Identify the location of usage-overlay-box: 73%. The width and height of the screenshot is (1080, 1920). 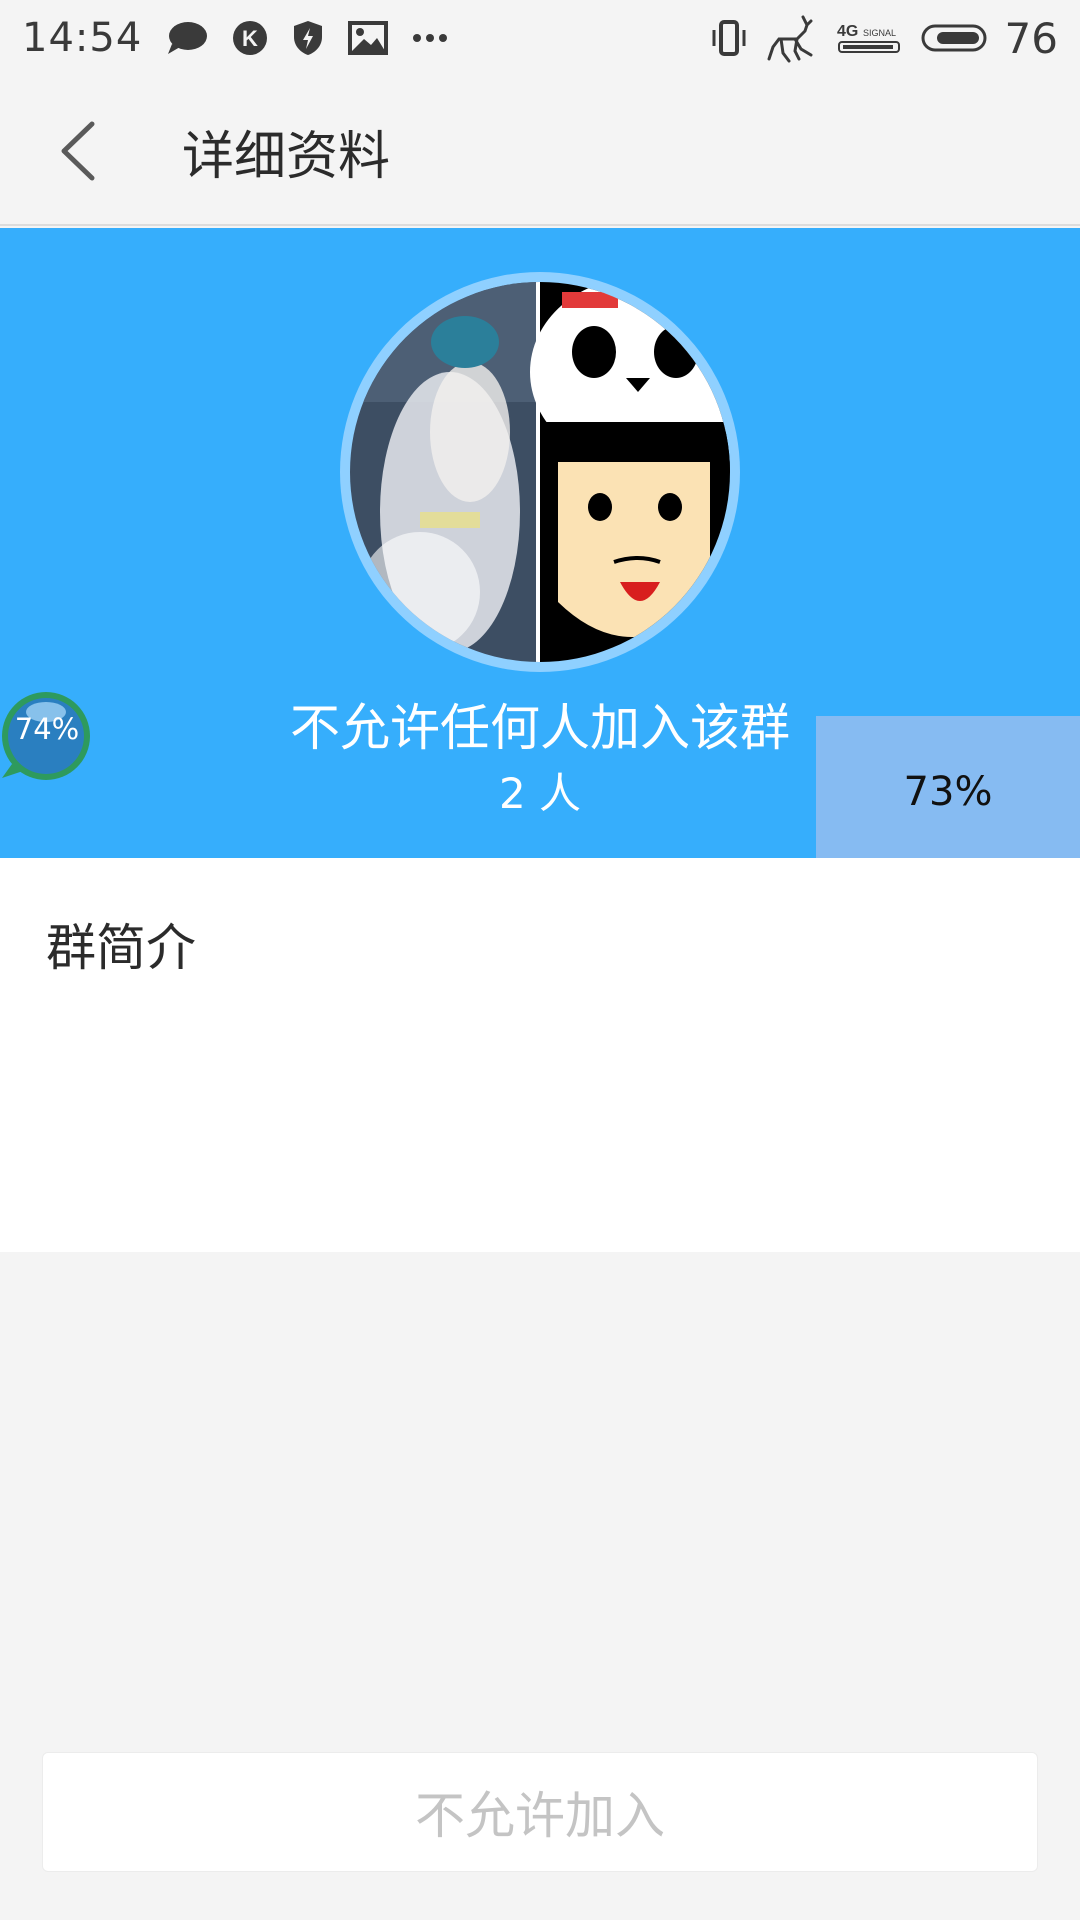
(948, 787).